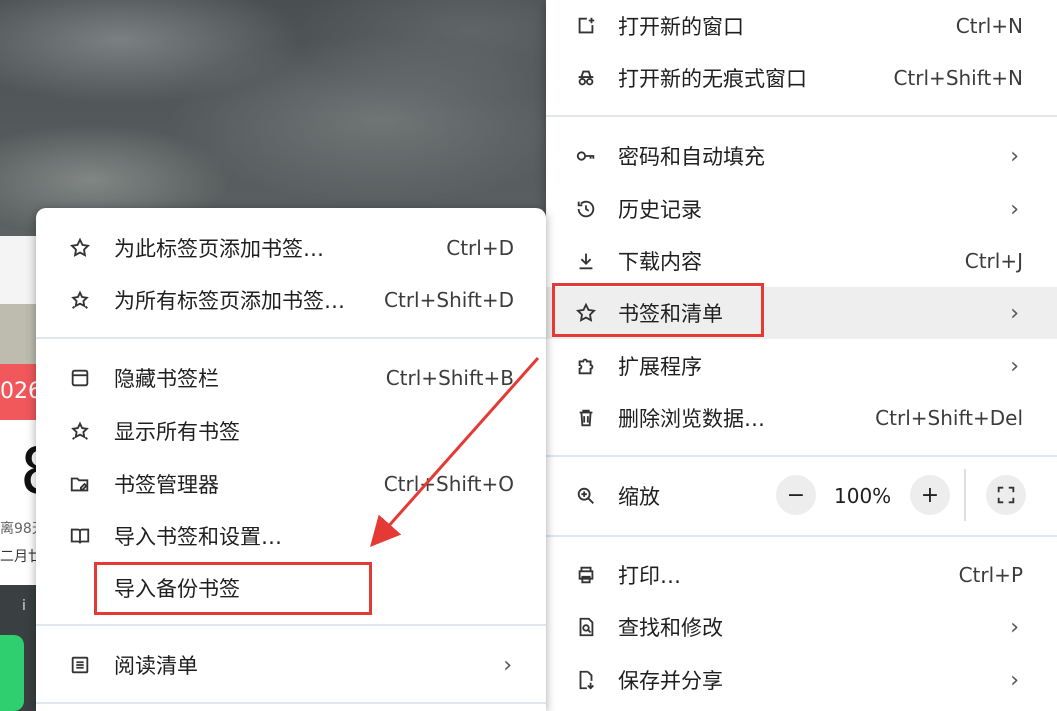 The width and height of the screenshot is (1057, 711). I want to click on zoom-out-button: −, so click(796, 495).